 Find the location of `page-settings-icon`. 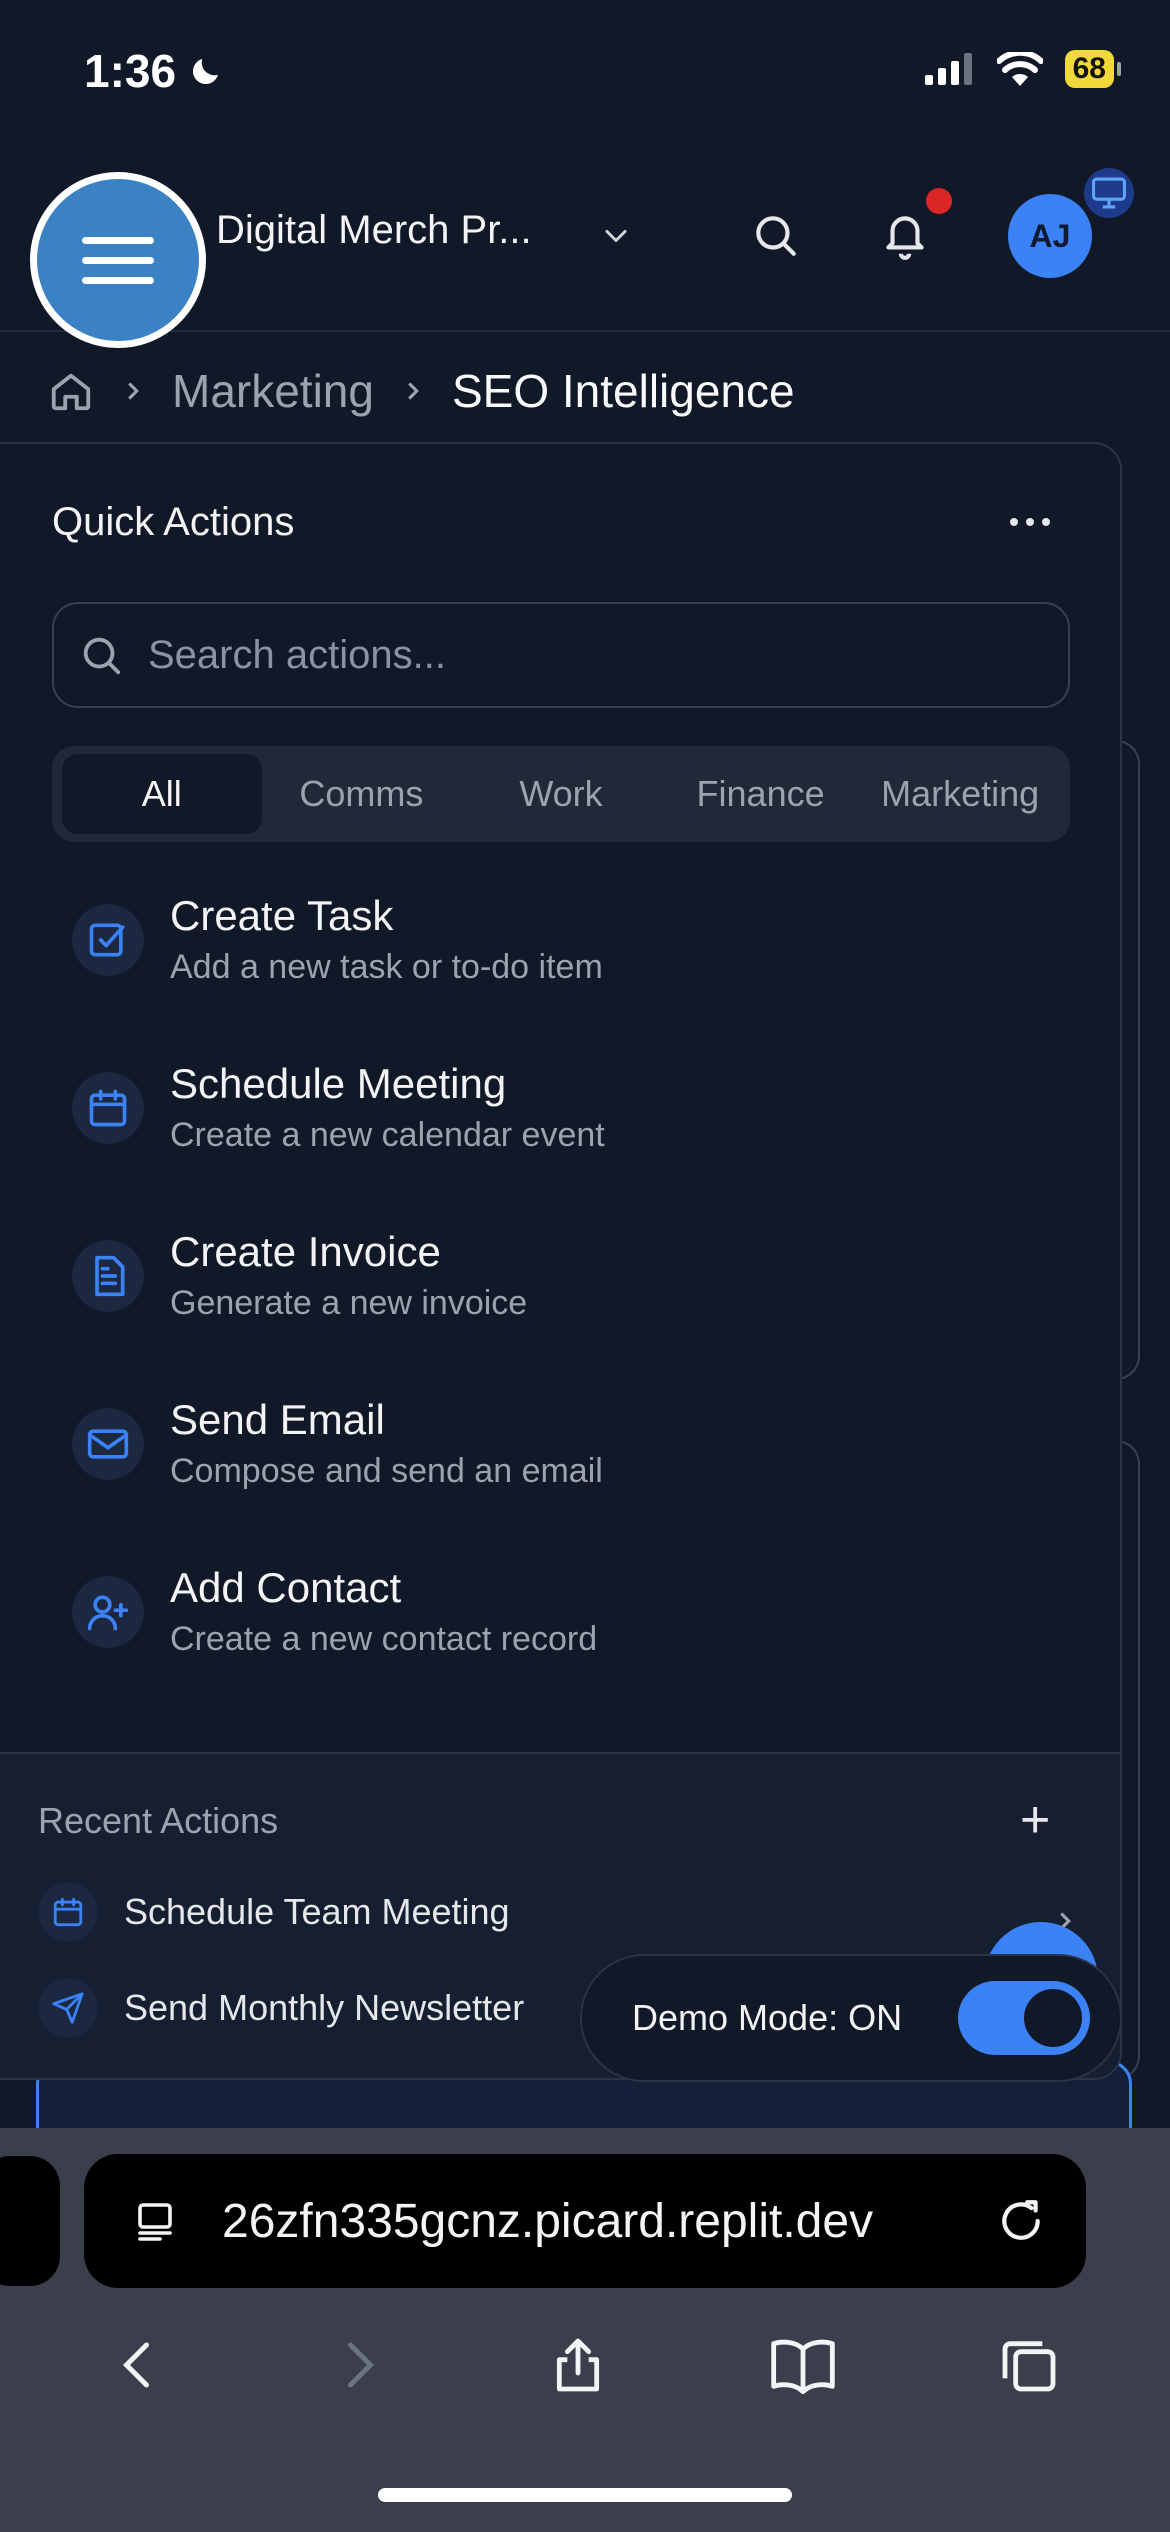

page-settings-icon is located at coordinates (158, 2221).